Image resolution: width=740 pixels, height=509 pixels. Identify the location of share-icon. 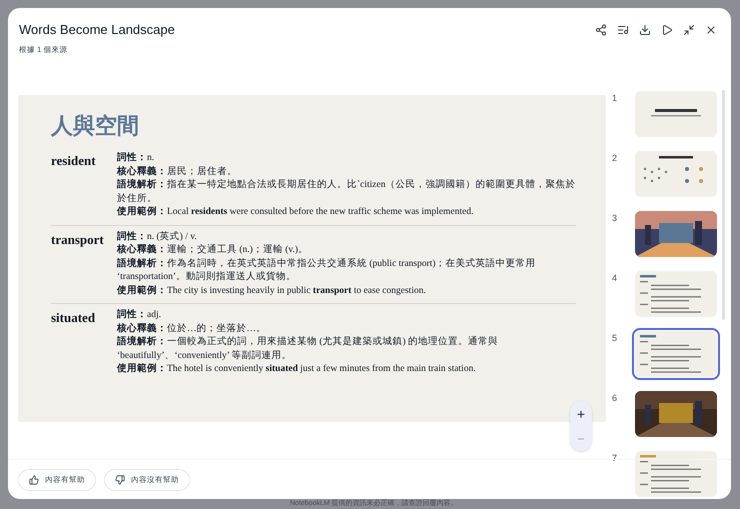
(600, 29).